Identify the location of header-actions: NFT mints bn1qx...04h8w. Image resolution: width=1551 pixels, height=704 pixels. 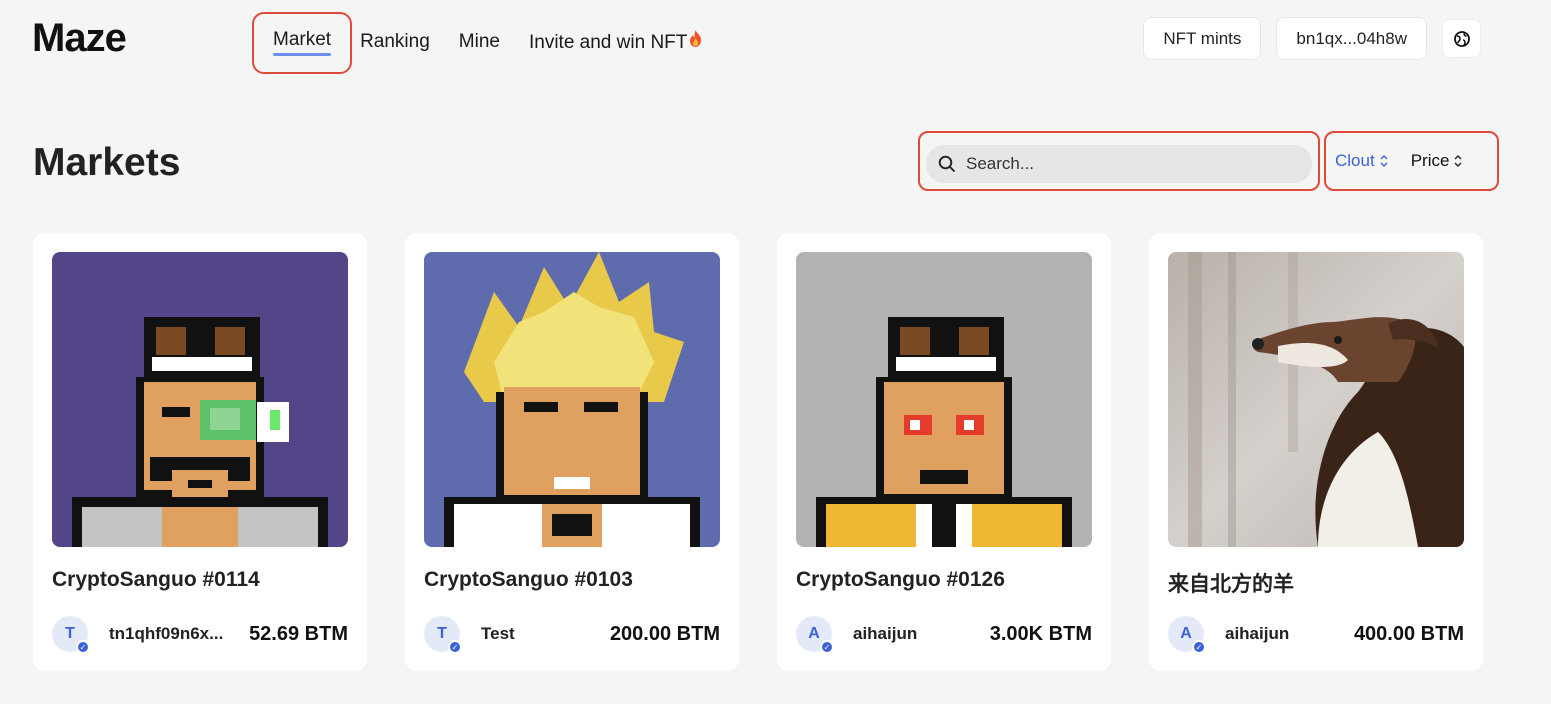
(1312, 38).